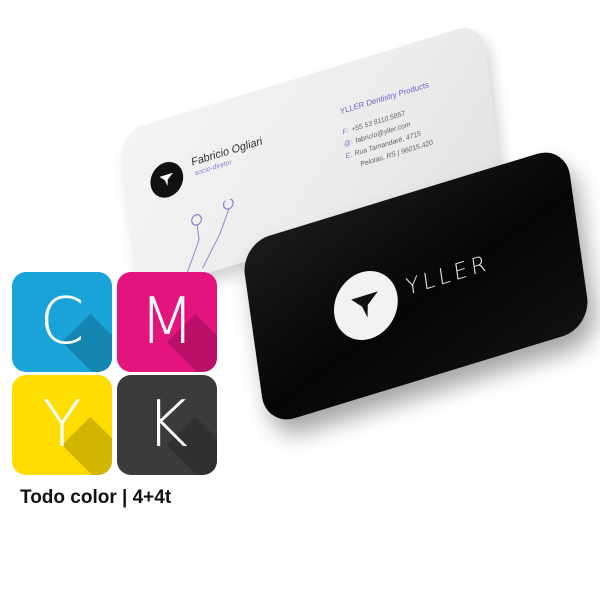  I want to click on cmyk-tile-cyan: C, so click(62, 322).